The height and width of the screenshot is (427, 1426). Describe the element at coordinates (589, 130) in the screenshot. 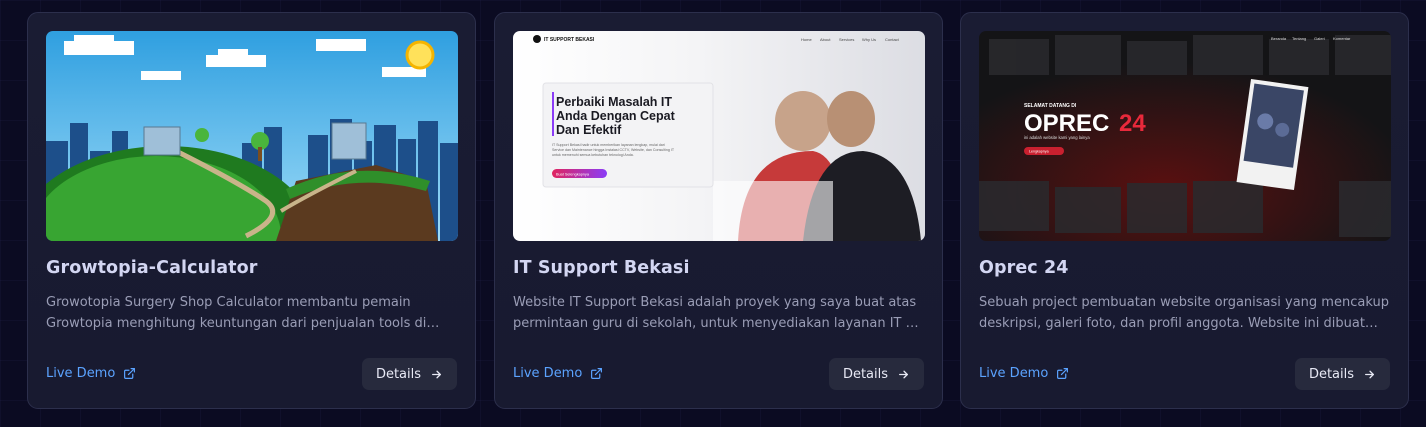

I see `preview-headline: Dan Efektif` at that location.